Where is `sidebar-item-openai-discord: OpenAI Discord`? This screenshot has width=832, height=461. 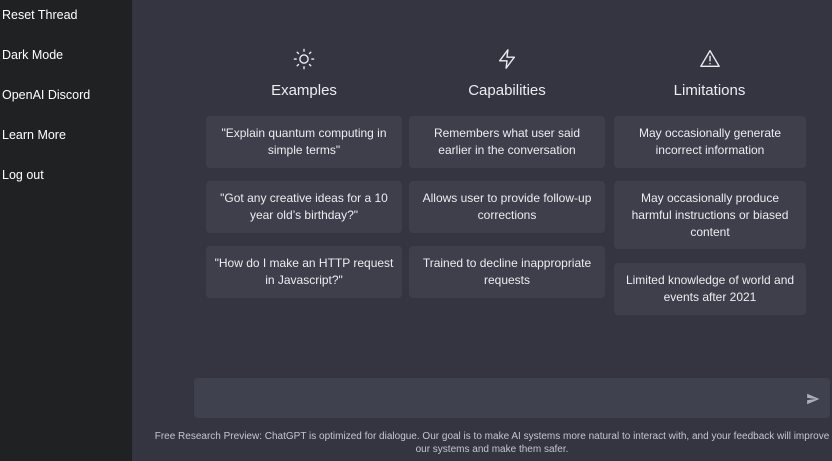 sidebar-item-openai-discord: OpenAI Discord is located at coordinates (46, 95).